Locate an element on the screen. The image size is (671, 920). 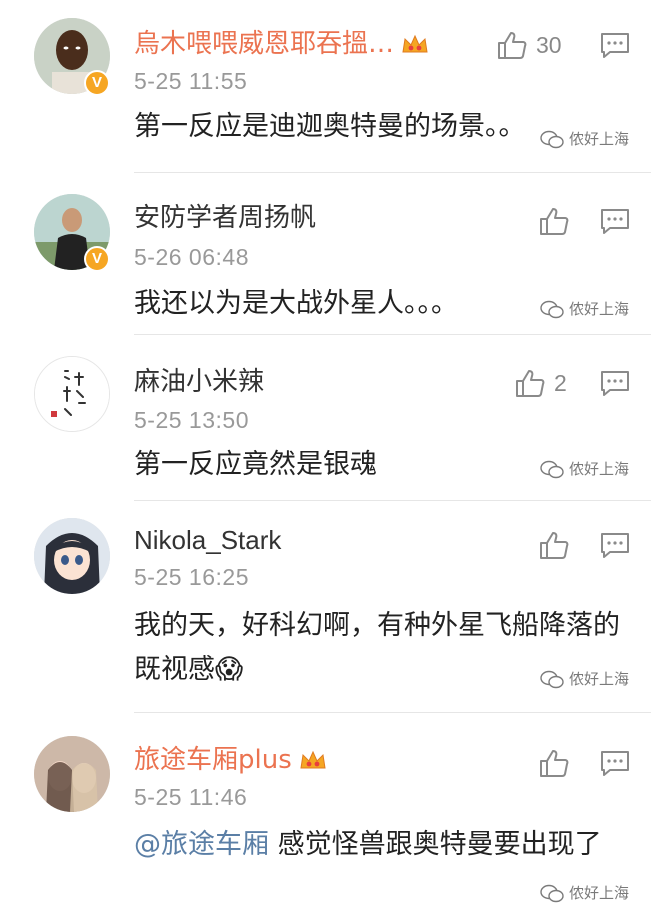
comment-timestamp: 5-25 11:55 is located at coordinates (191, 81).